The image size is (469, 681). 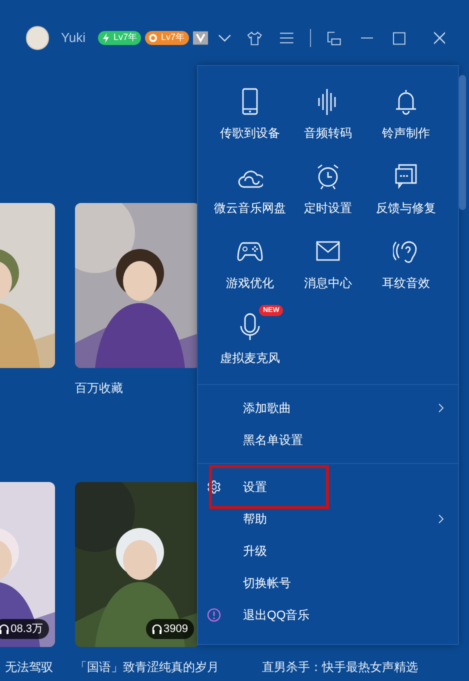 What do you see at coordinates (250, 111) in the screenshot?
I see `tool-button: 传歌到设备` at bounding box center [250, 111].